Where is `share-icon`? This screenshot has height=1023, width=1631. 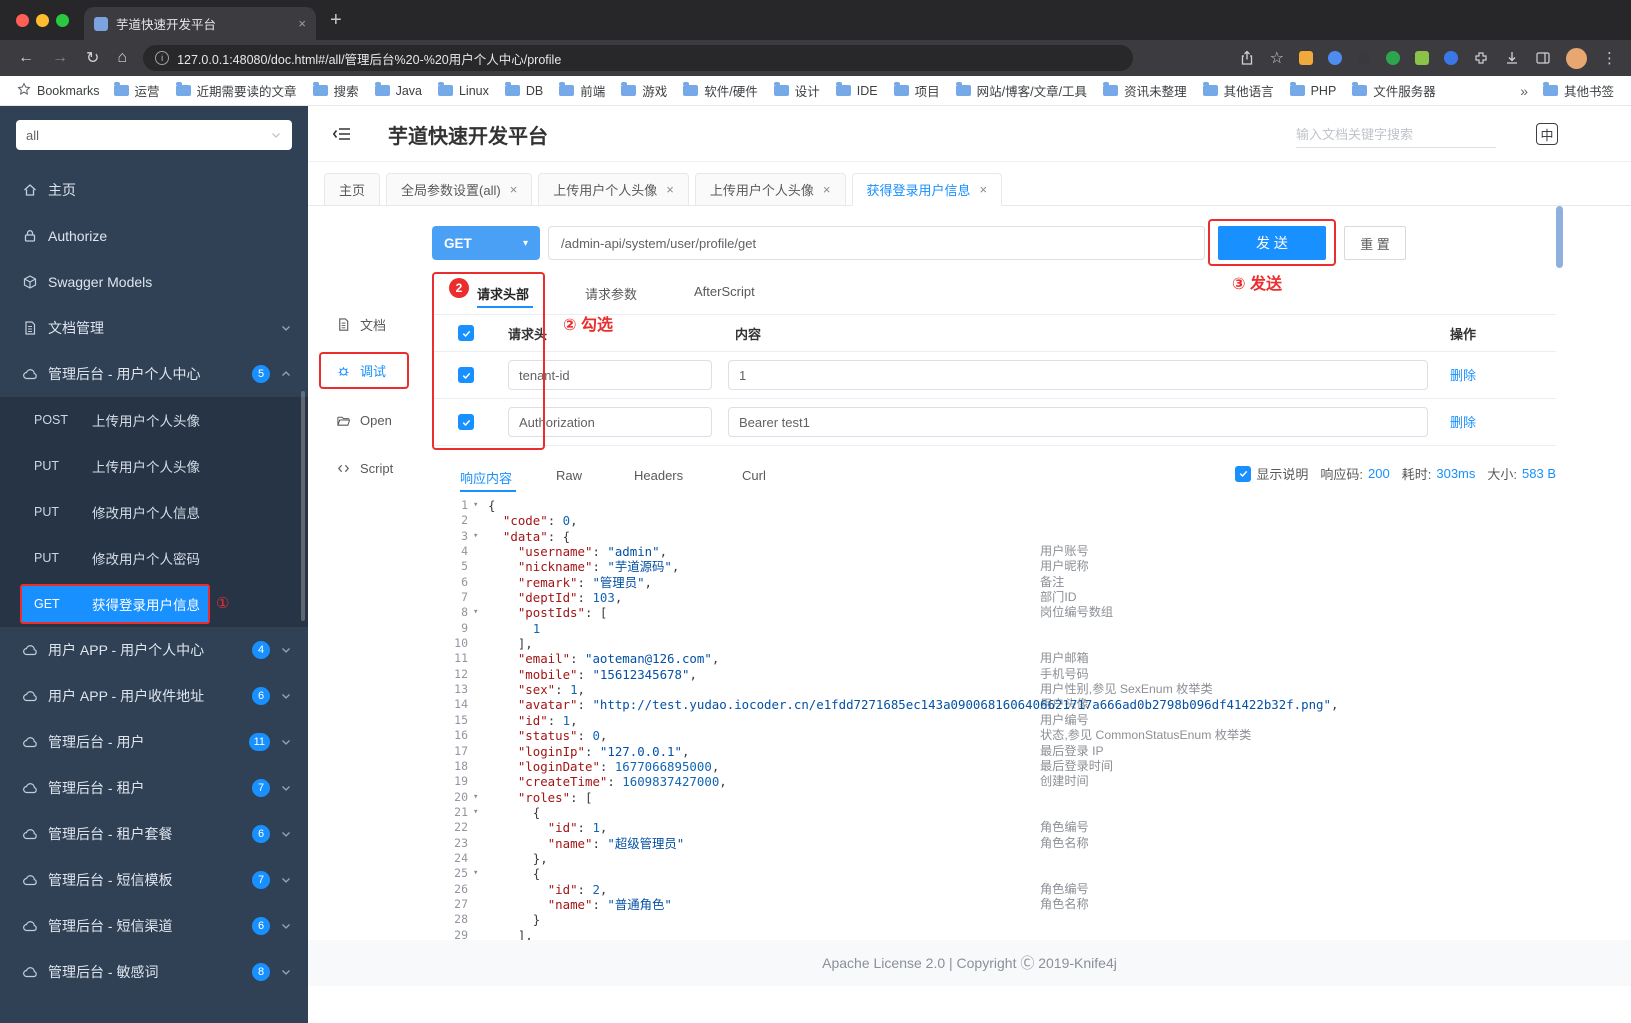
share-icon is located at coordinates (1247, 58).